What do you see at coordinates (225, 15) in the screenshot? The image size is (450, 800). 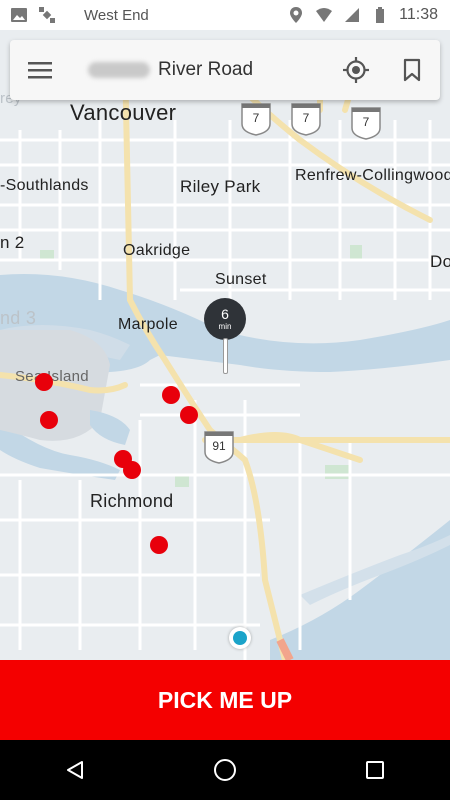 I see `status-bar: West End 11:38` at bounding box center [225, 15].